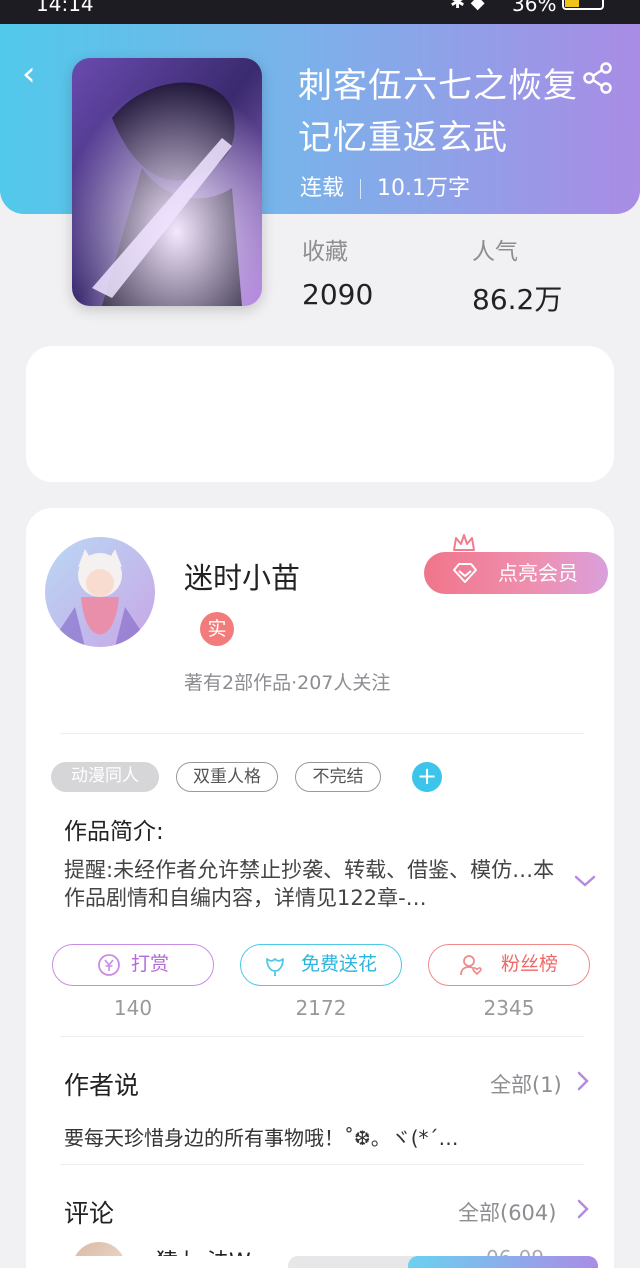 The image size is (640, 1268). What do you see at coordinates (517, 299) in the screenshot?
I see `stat-value: 86.2万` at bounding box center [517, 299].